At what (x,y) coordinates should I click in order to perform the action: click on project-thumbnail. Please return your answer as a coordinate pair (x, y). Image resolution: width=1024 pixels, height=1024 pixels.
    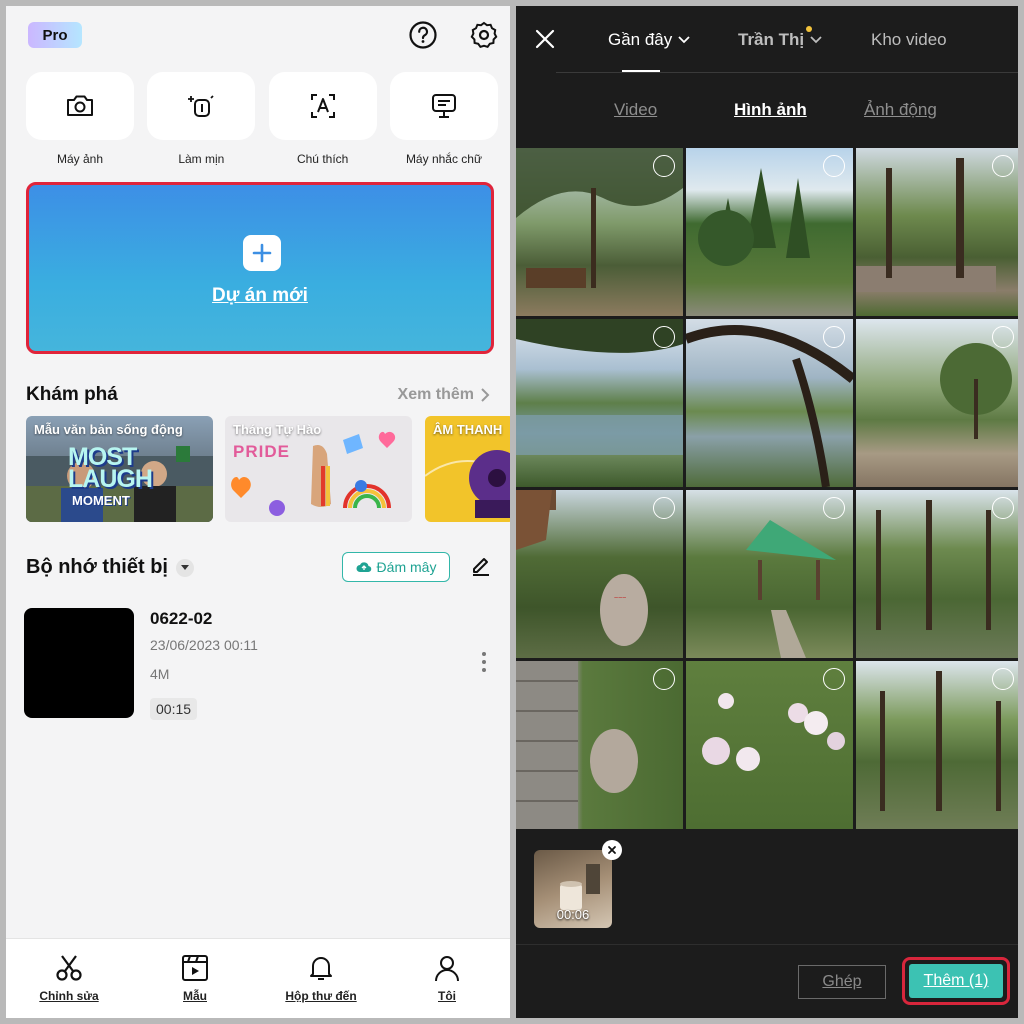
    Looking at the image, I should click on (79, 663).